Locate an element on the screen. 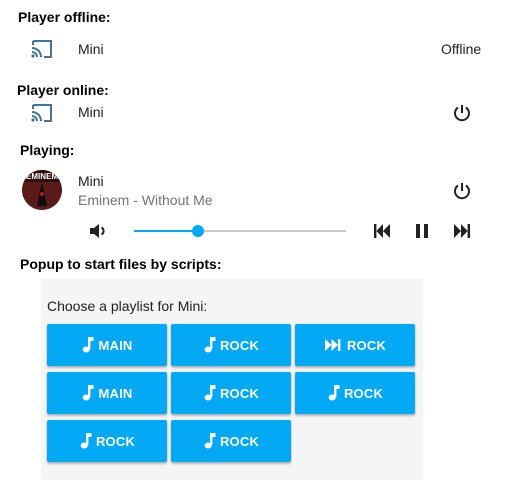 The width and height of the screenshot is (508, 480). section-title-popup: Popup to start files by scripts: is located at coordinates (121, 264).